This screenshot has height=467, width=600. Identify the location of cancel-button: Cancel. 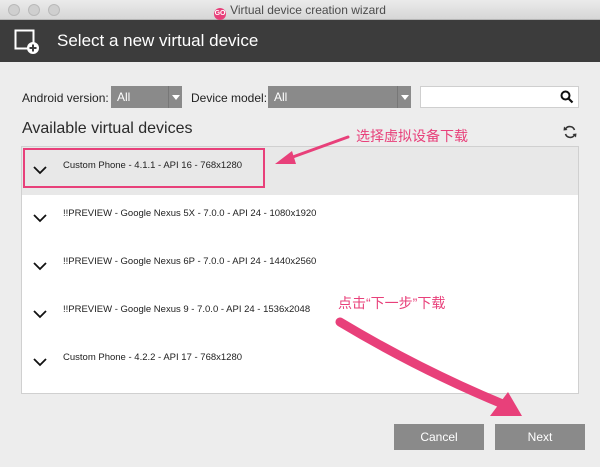
(439, 437).